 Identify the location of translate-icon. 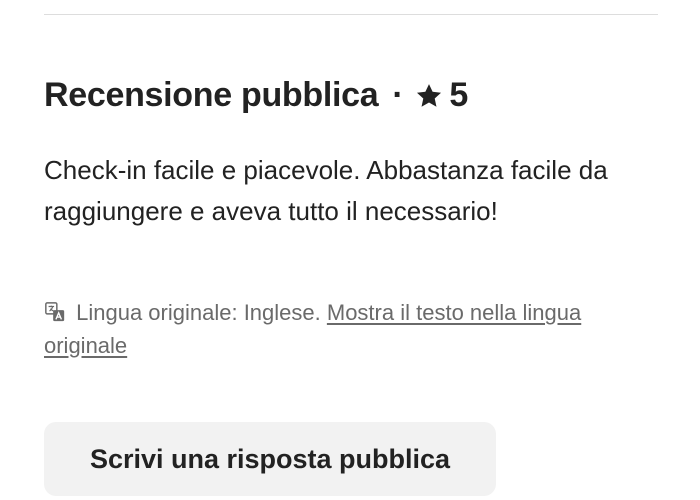
(55, 312).